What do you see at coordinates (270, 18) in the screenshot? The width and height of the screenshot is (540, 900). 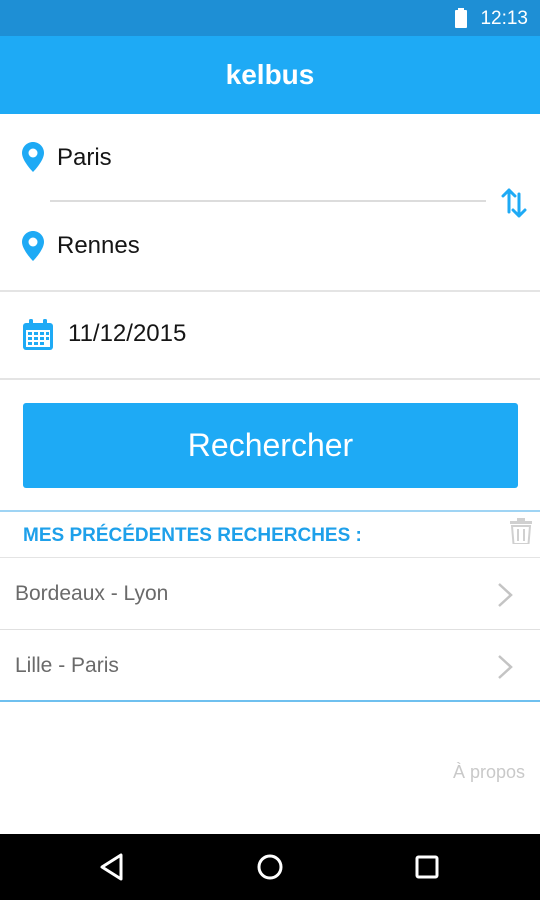 I see `status-bar: 12:13` at bounding box center [270, 18].